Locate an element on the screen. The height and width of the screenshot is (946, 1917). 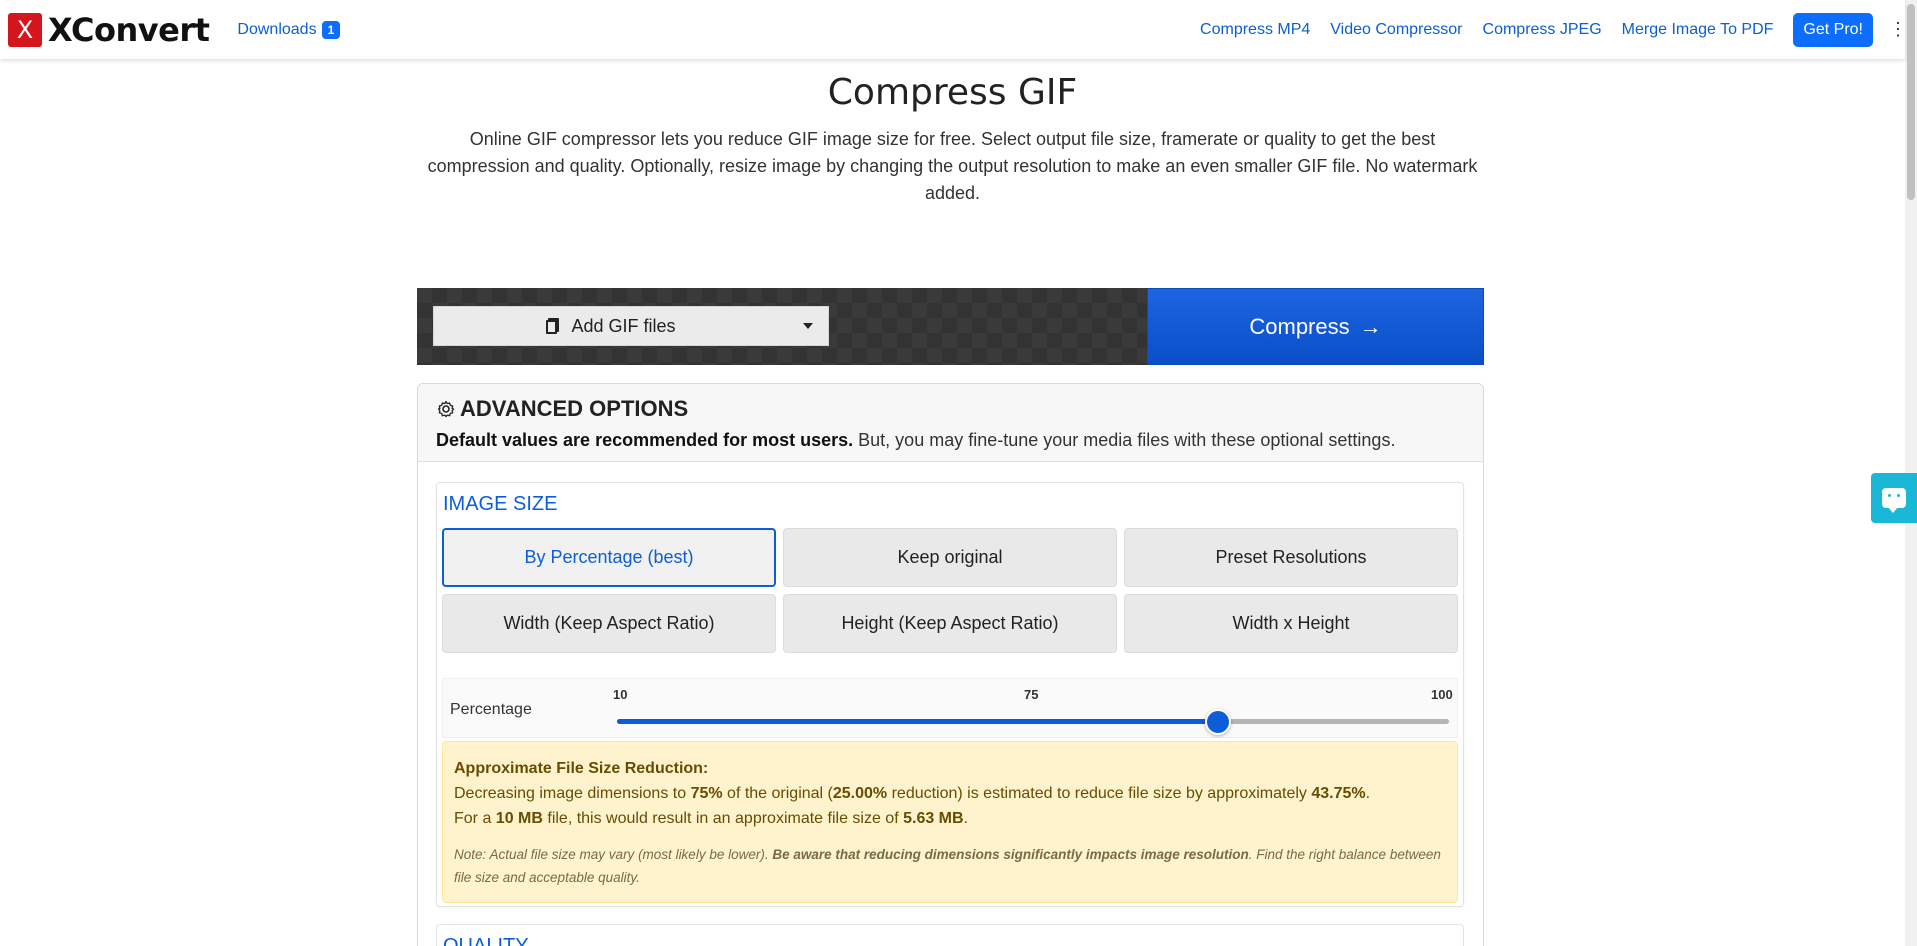
reduction-text: Decreasing image dimensions to is located at coordinates (572, 793).